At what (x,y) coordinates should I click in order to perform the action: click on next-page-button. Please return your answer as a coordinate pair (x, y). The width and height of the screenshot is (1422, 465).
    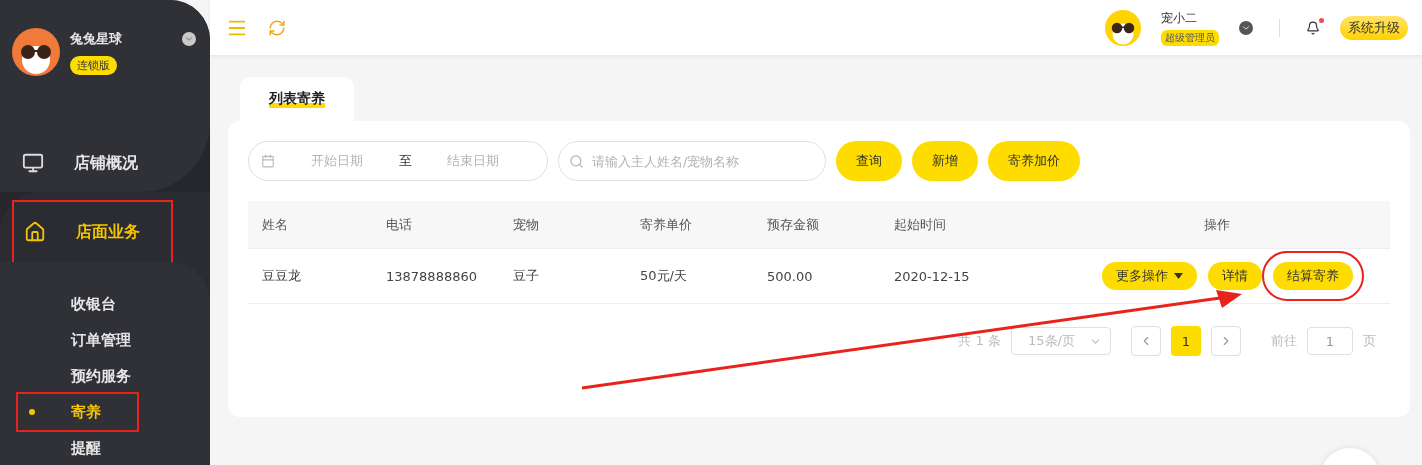
    Looking at the image, I should click on (1226, 341).